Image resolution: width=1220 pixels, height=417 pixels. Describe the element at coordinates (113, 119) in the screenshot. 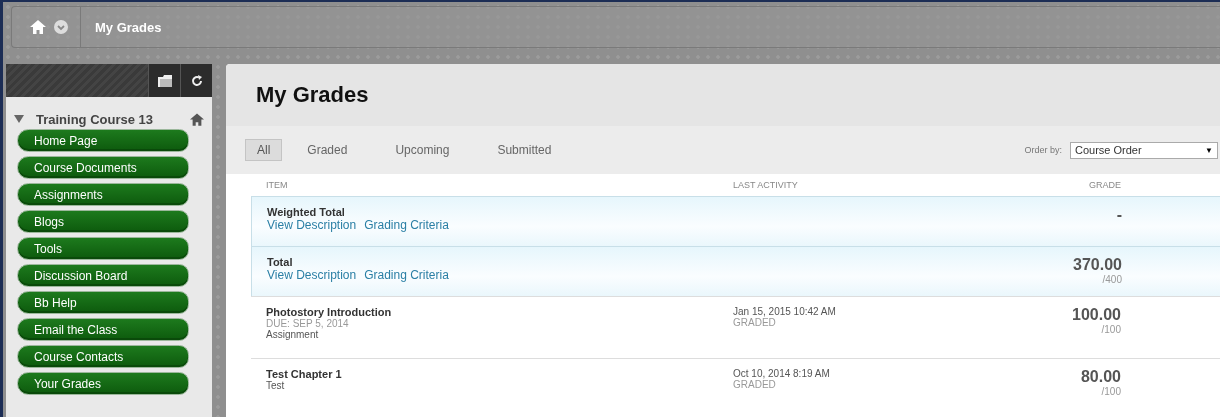

I see `course-title: Training Course 13` at that location.